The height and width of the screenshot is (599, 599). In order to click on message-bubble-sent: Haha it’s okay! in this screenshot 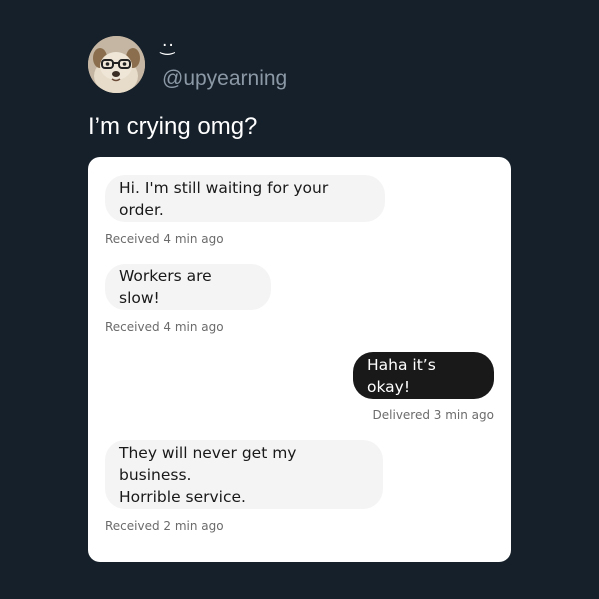, I will do `click(423, 375)`.